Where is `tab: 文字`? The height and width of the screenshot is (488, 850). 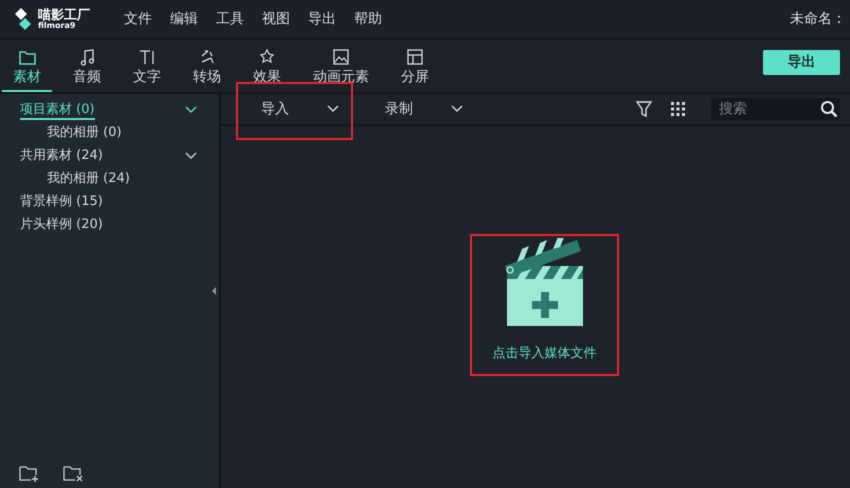
tab: 文字 is located at coordinates (147, 66).